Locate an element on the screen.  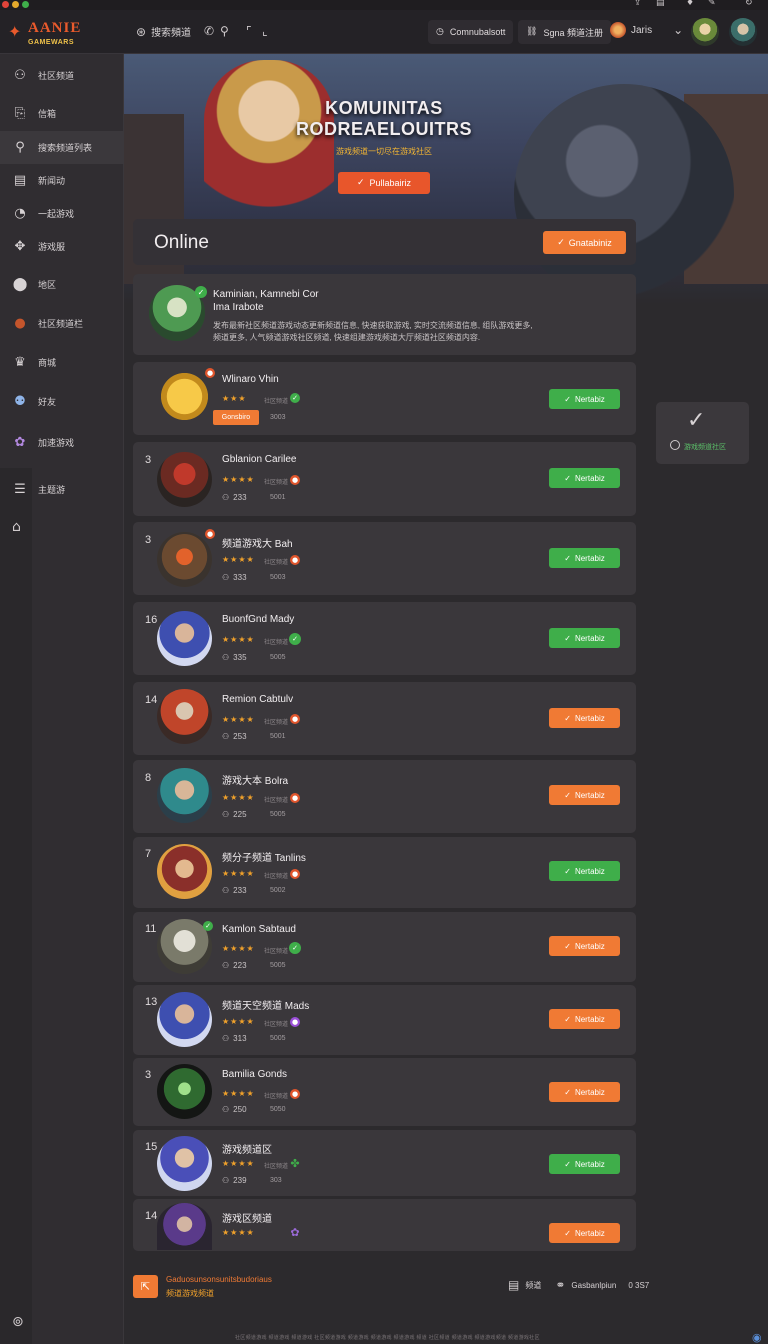
sidebar-item-search: ⚲ 搜索频道列表 is located at coordinates (62, 147).